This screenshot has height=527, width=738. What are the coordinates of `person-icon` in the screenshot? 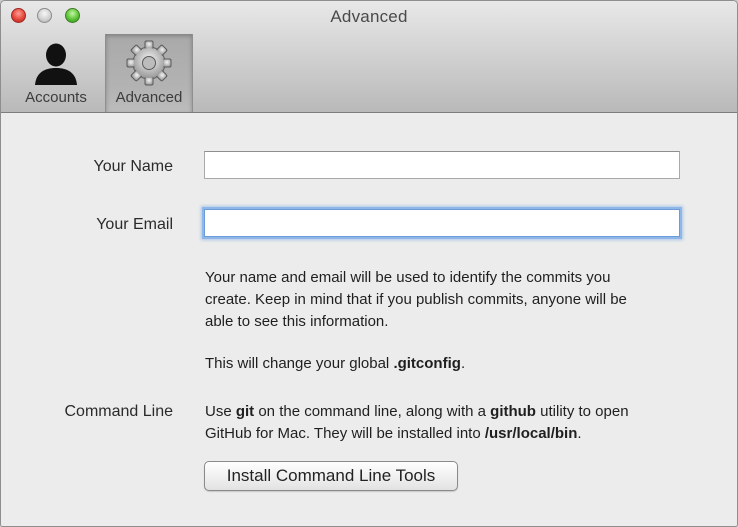 It's located at (56, 65).